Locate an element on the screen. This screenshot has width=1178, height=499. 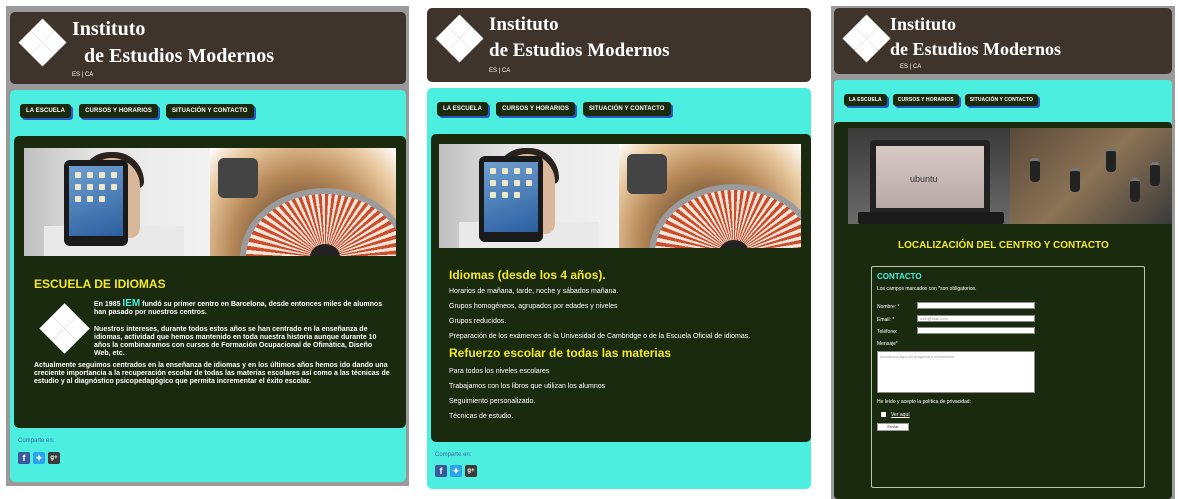
languages-heading: Idiomas (desde los 4 años). is located at coordinates (527, 275).